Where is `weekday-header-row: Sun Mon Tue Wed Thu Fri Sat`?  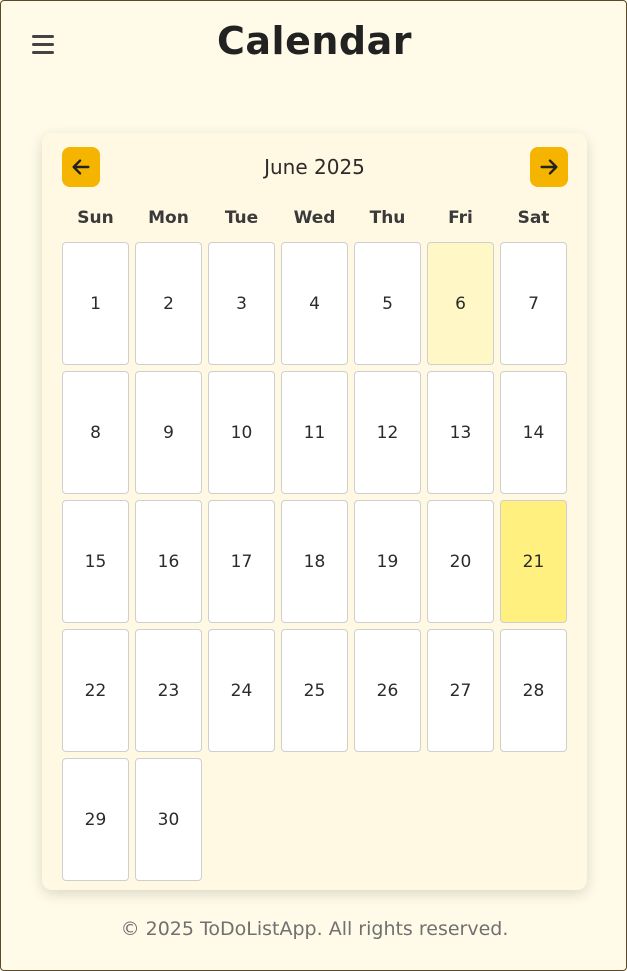 weekday-header-row: Sun Mon Tue Wed Thu Fri Sat is located at coordinates (314, 219).